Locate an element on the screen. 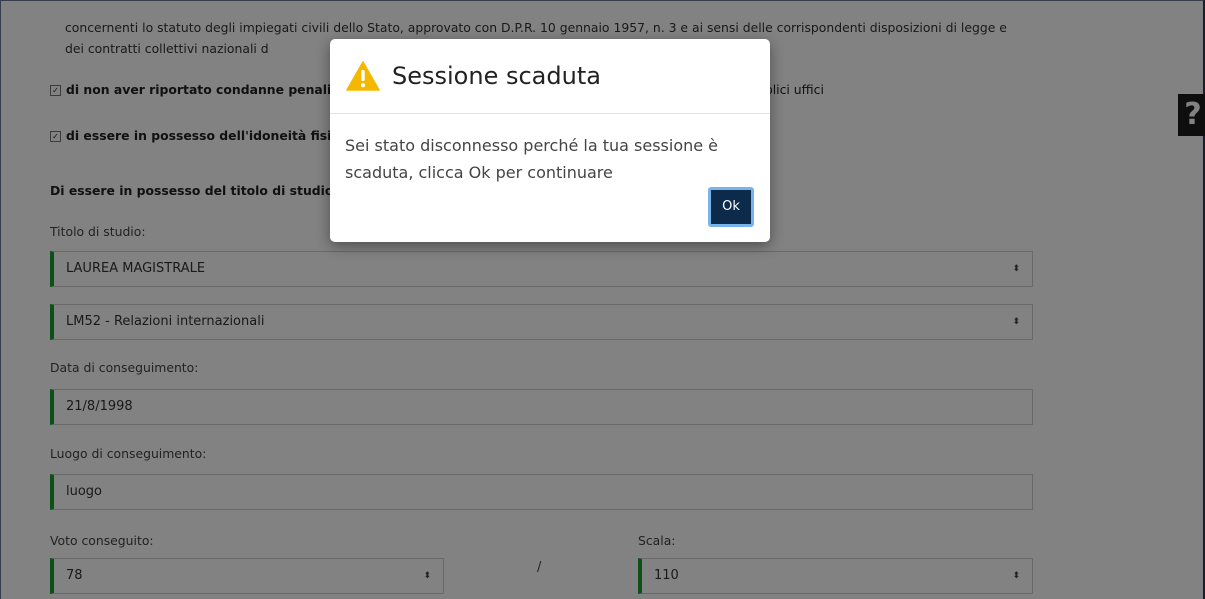 The height and width of the screenshot is (599, 1205). dialog-title: Sessione scaduta is located at coordinates (496, 76).